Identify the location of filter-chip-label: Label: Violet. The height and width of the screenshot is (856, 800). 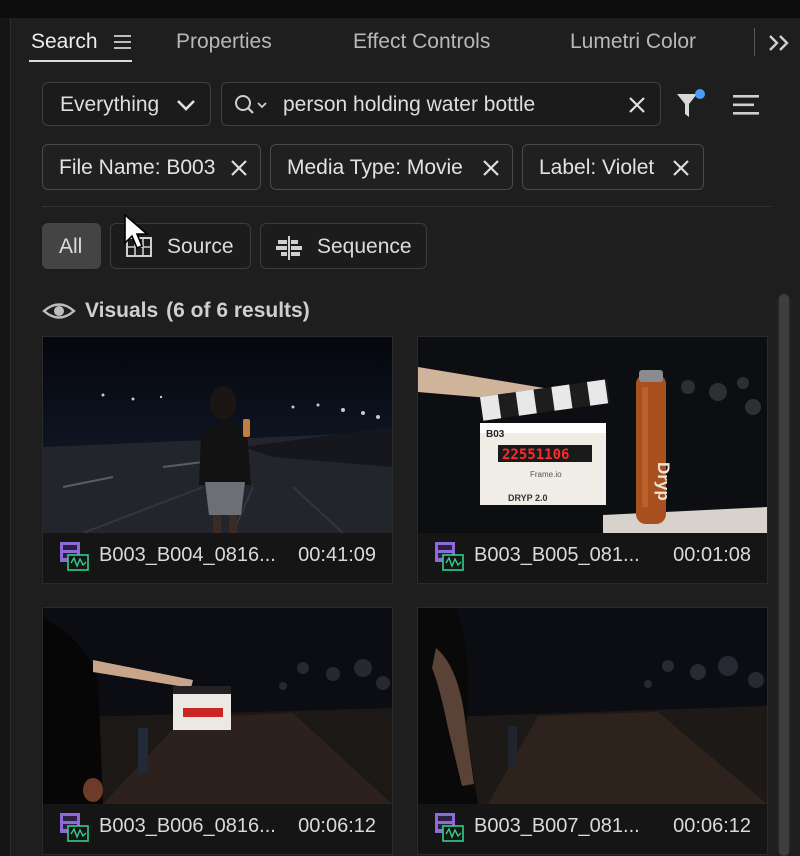
(597, 167).